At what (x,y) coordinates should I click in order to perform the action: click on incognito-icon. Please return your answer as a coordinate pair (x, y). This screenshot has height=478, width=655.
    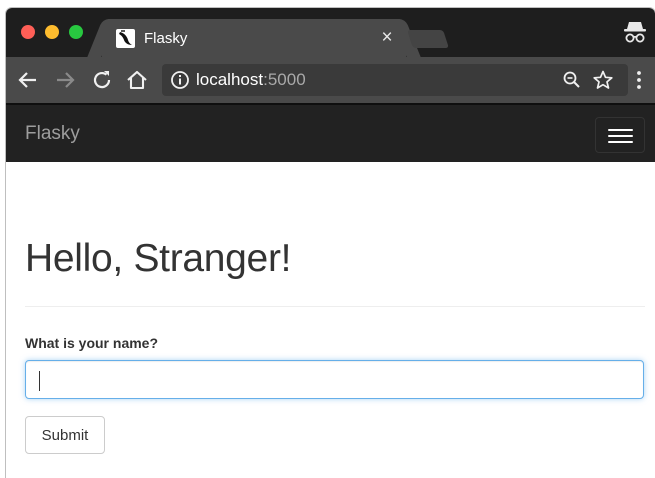
    Looking at the image, I should click on (635, 32).